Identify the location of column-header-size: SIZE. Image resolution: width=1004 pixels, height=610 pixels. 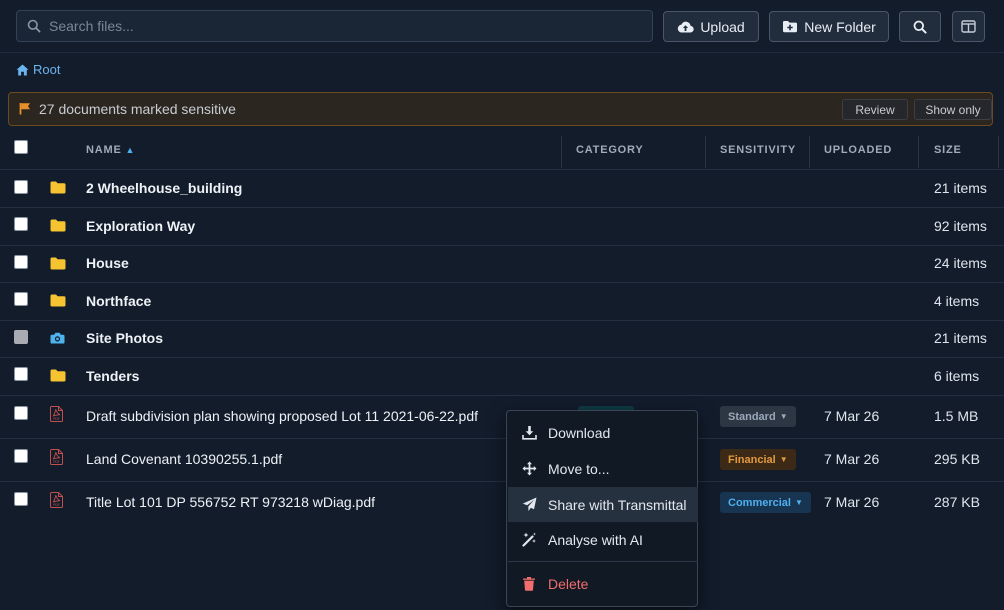
(948, 150).